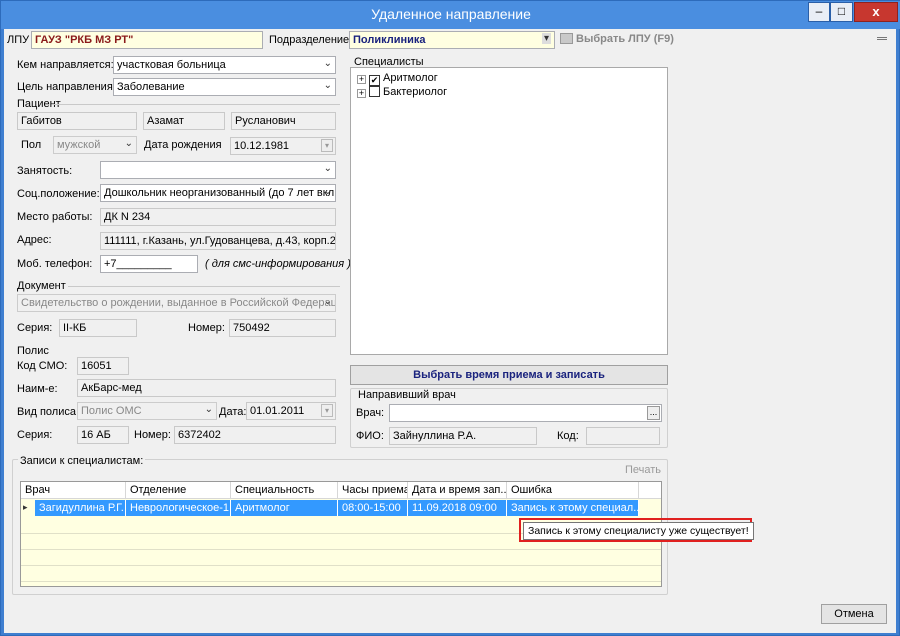 The image size is (900, 636). I want to click on sex-value: мужской, so click(79, 145).